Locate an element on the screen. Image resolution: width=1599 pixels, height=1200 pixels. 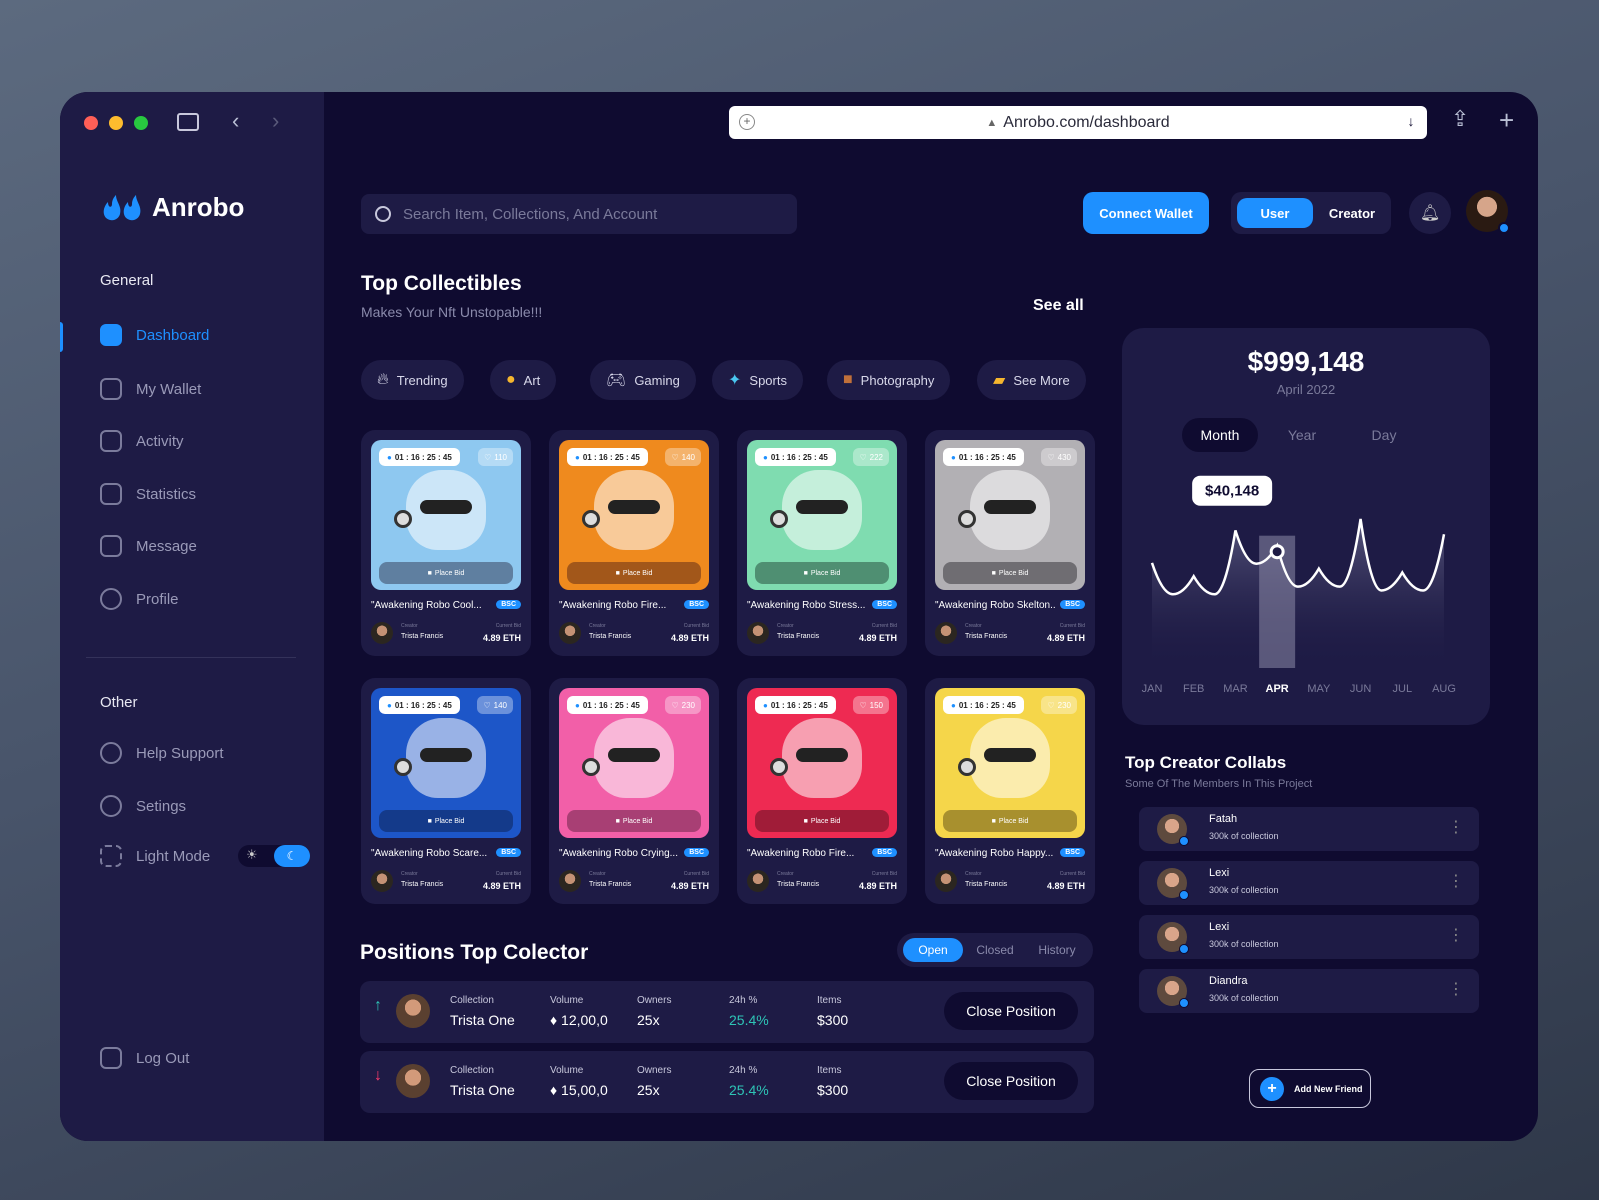
category-trending: 🔥︎ Trending is located at coordinates (412, 380).